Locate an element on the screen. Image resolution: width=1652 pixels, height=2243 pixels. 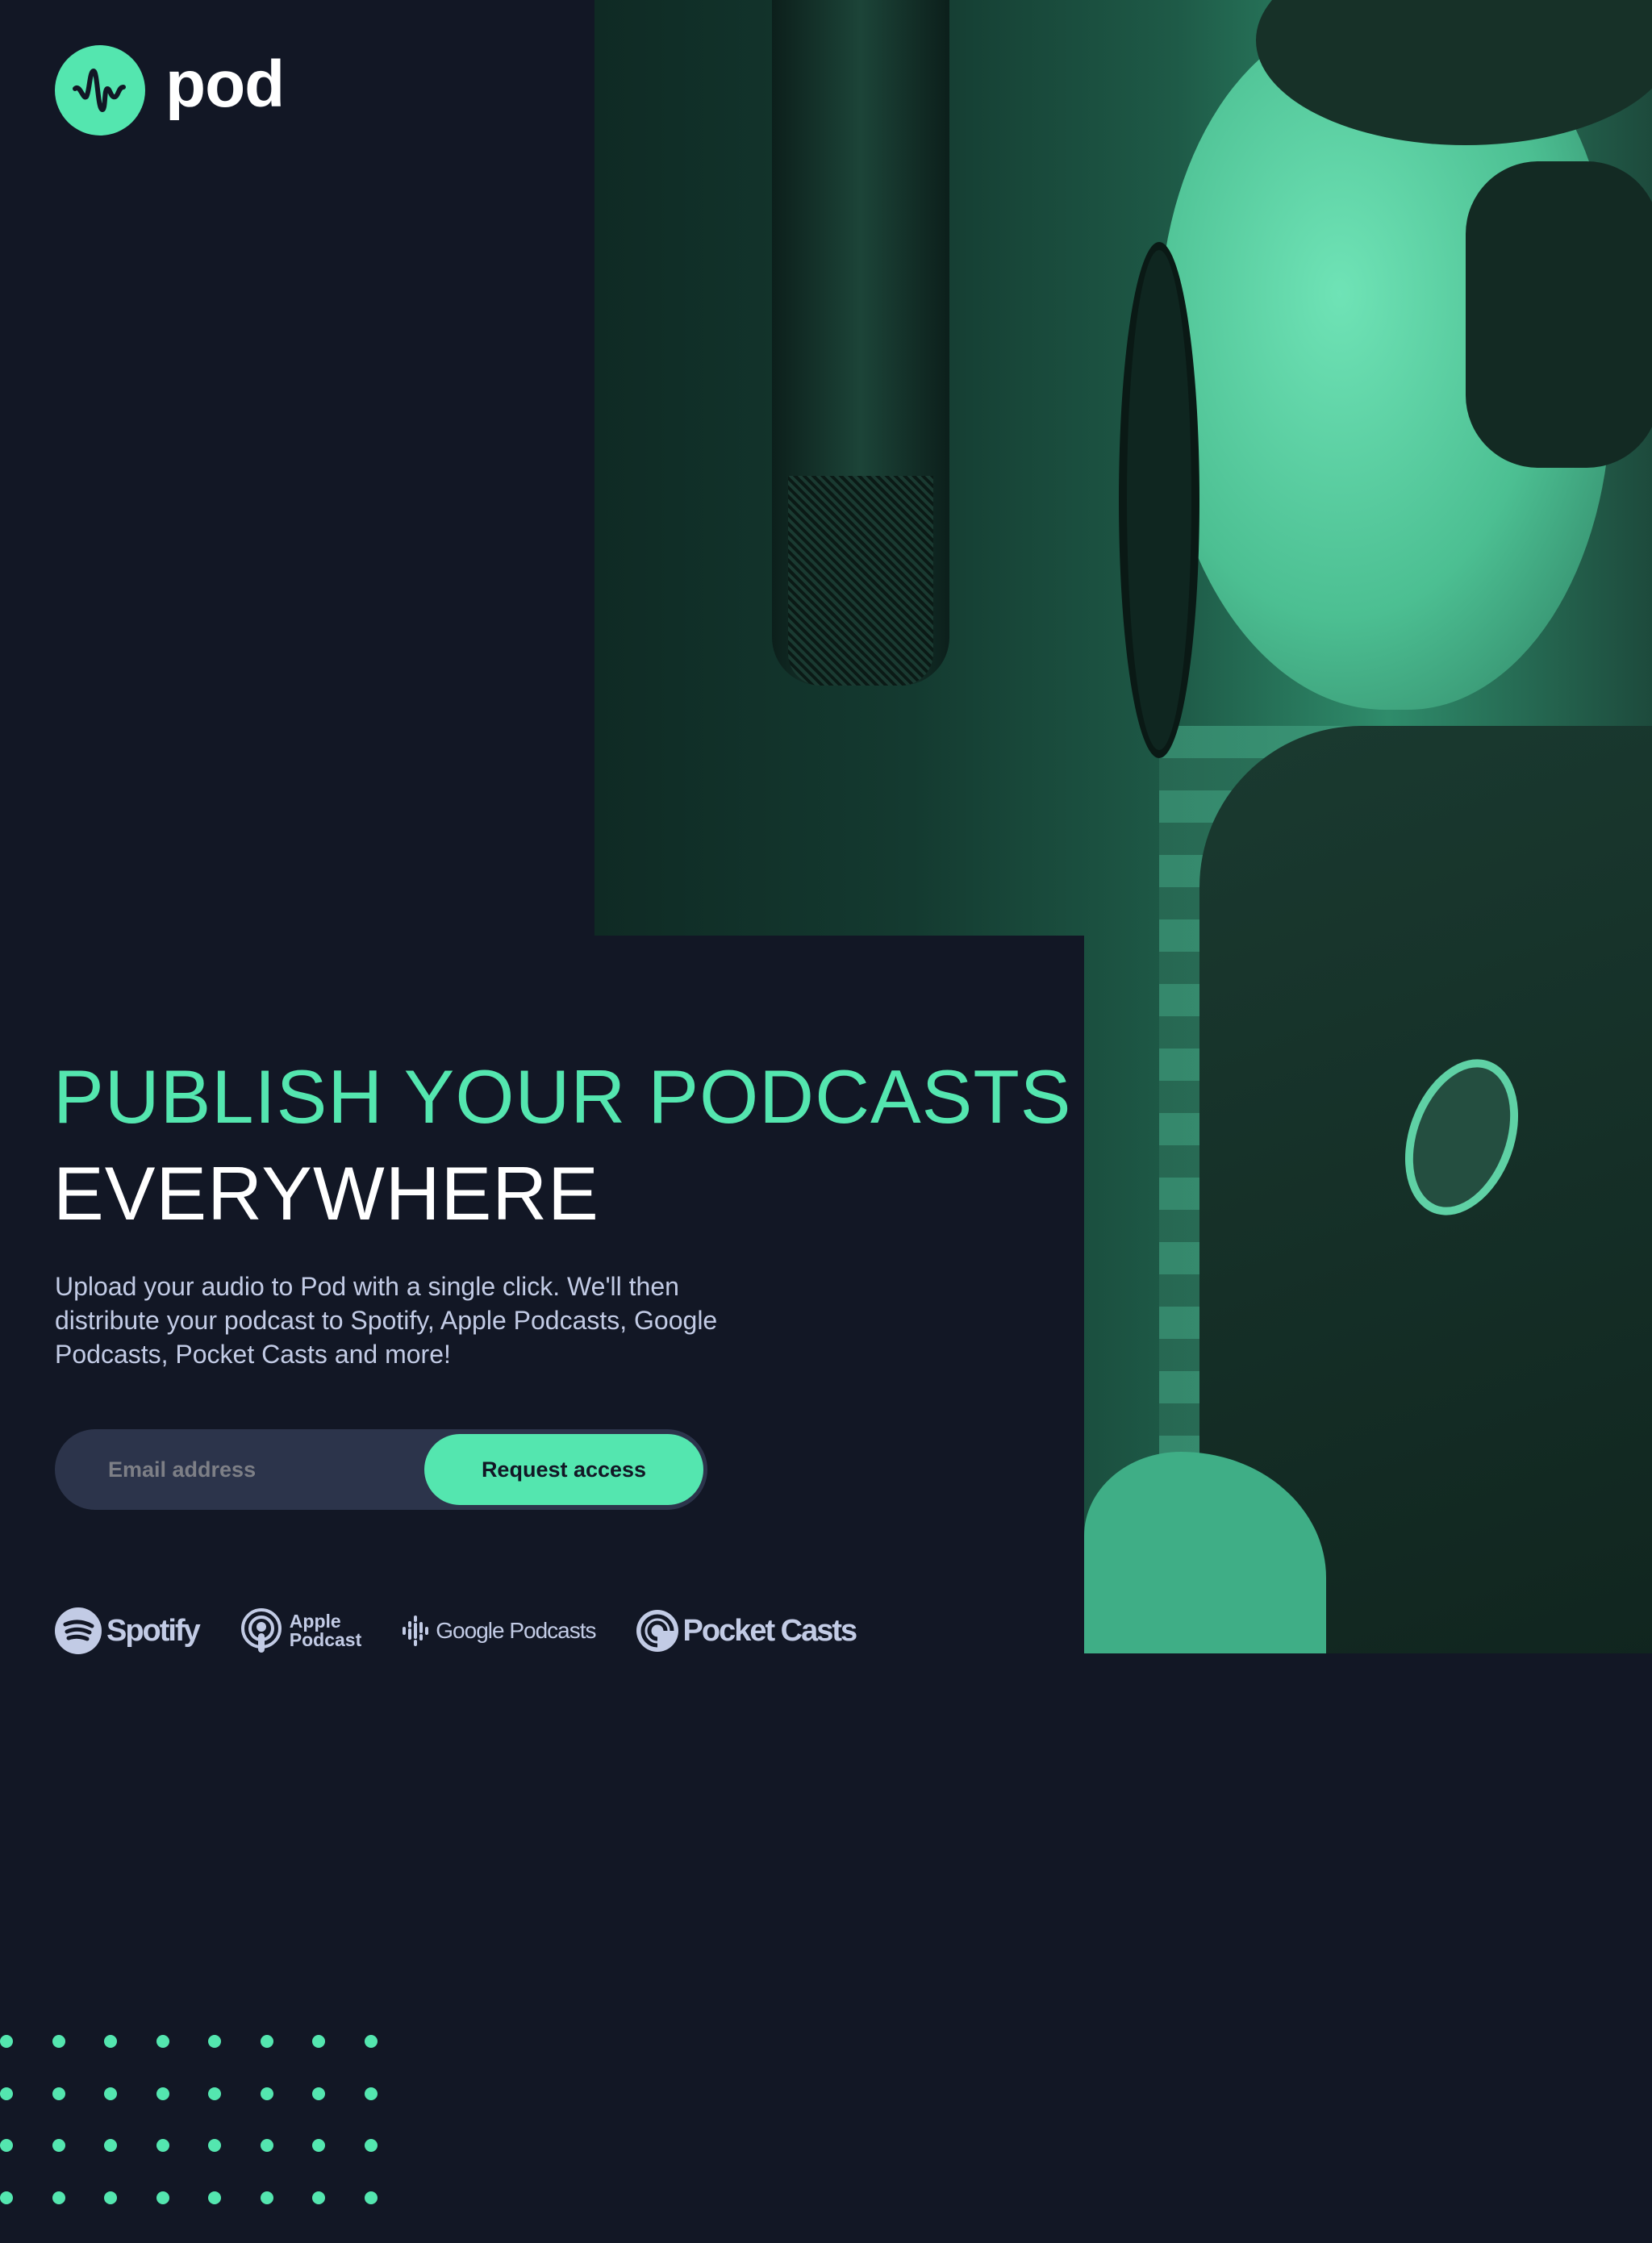
pocket-casts-logo: Pocket Casts is located at coordinates (746, 1631).